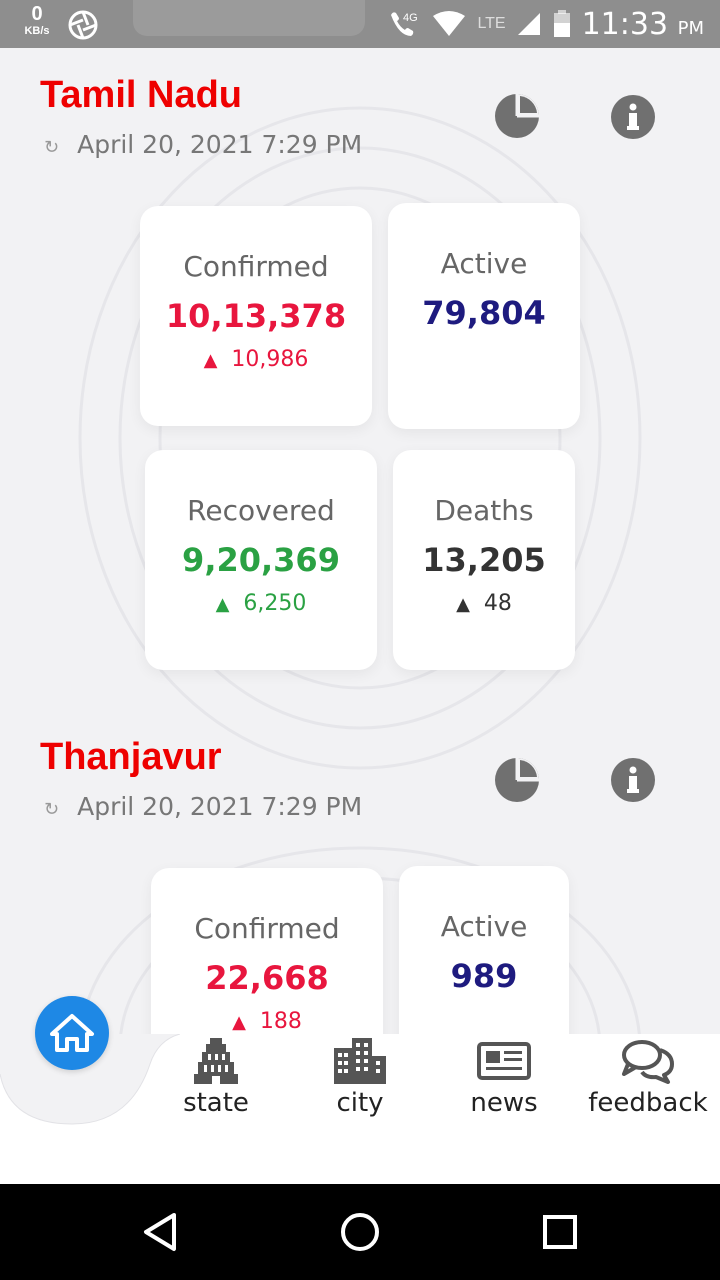 This screenshot has width=720, height=1280. I want to click on district-updated-text: April 20, 2021 7:29 PM, so click(220, 806).